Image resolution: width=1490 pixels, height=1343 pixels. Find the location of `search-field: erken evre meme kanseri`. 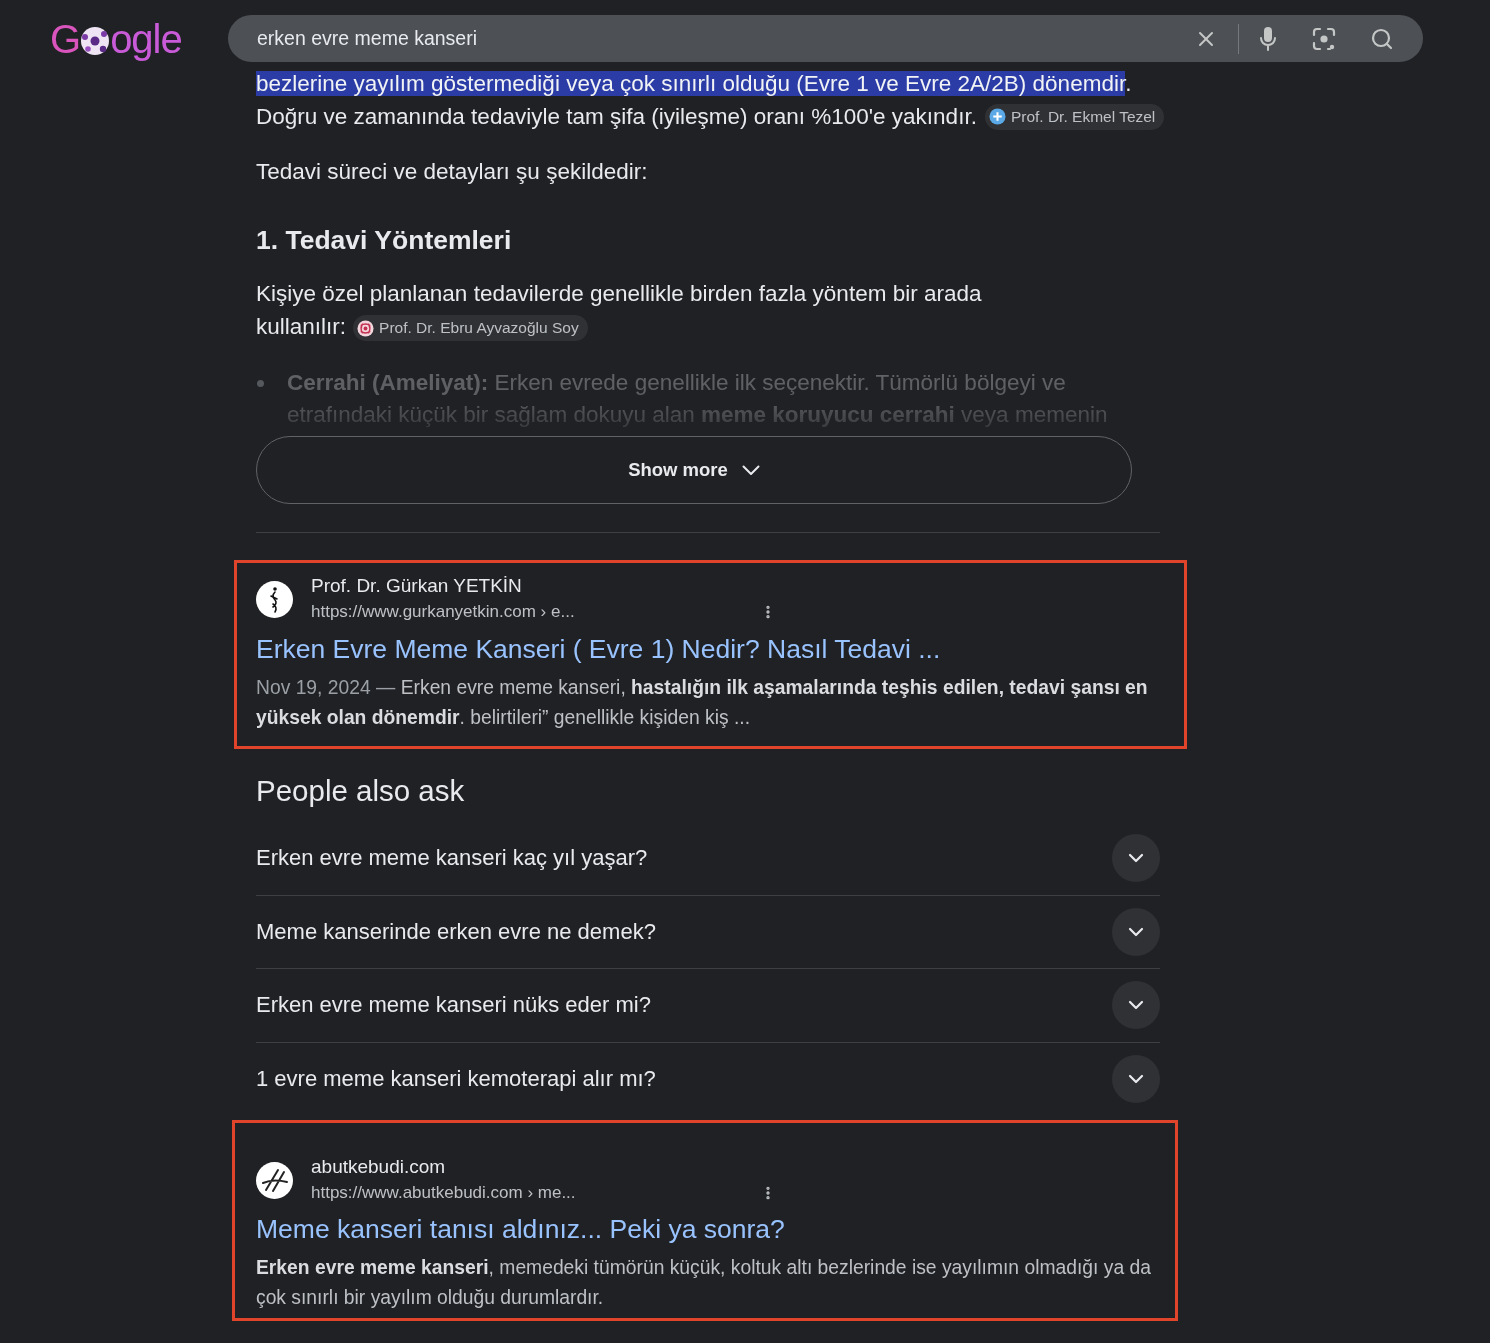

search-field: erken evre meme kanseri is located at coordinates (825, 38).